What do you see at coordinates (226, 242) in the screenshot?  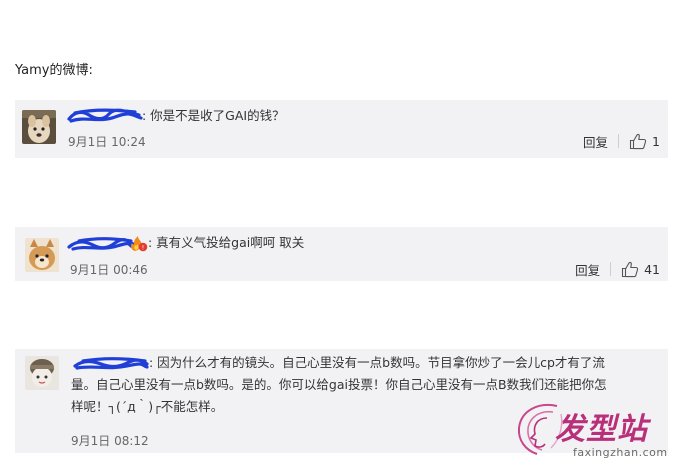 I see `comment-text: : 真有义气投给gai啊呵 取关` at bounding box center [226, 242].